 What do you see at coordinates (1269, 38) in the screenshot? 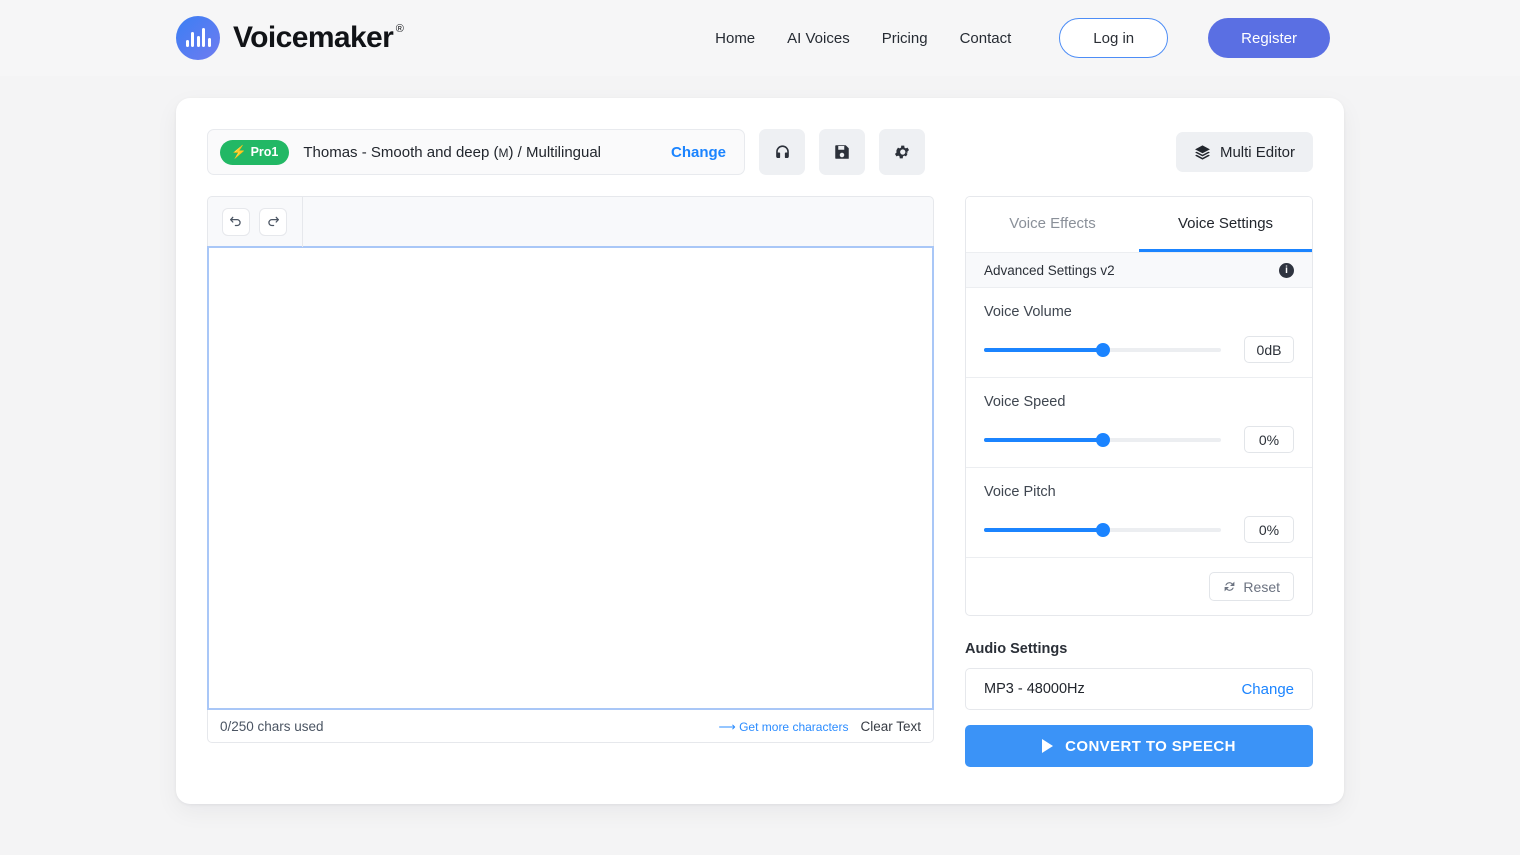
I see `register-button: Register` at bounding box center [1269, 38].